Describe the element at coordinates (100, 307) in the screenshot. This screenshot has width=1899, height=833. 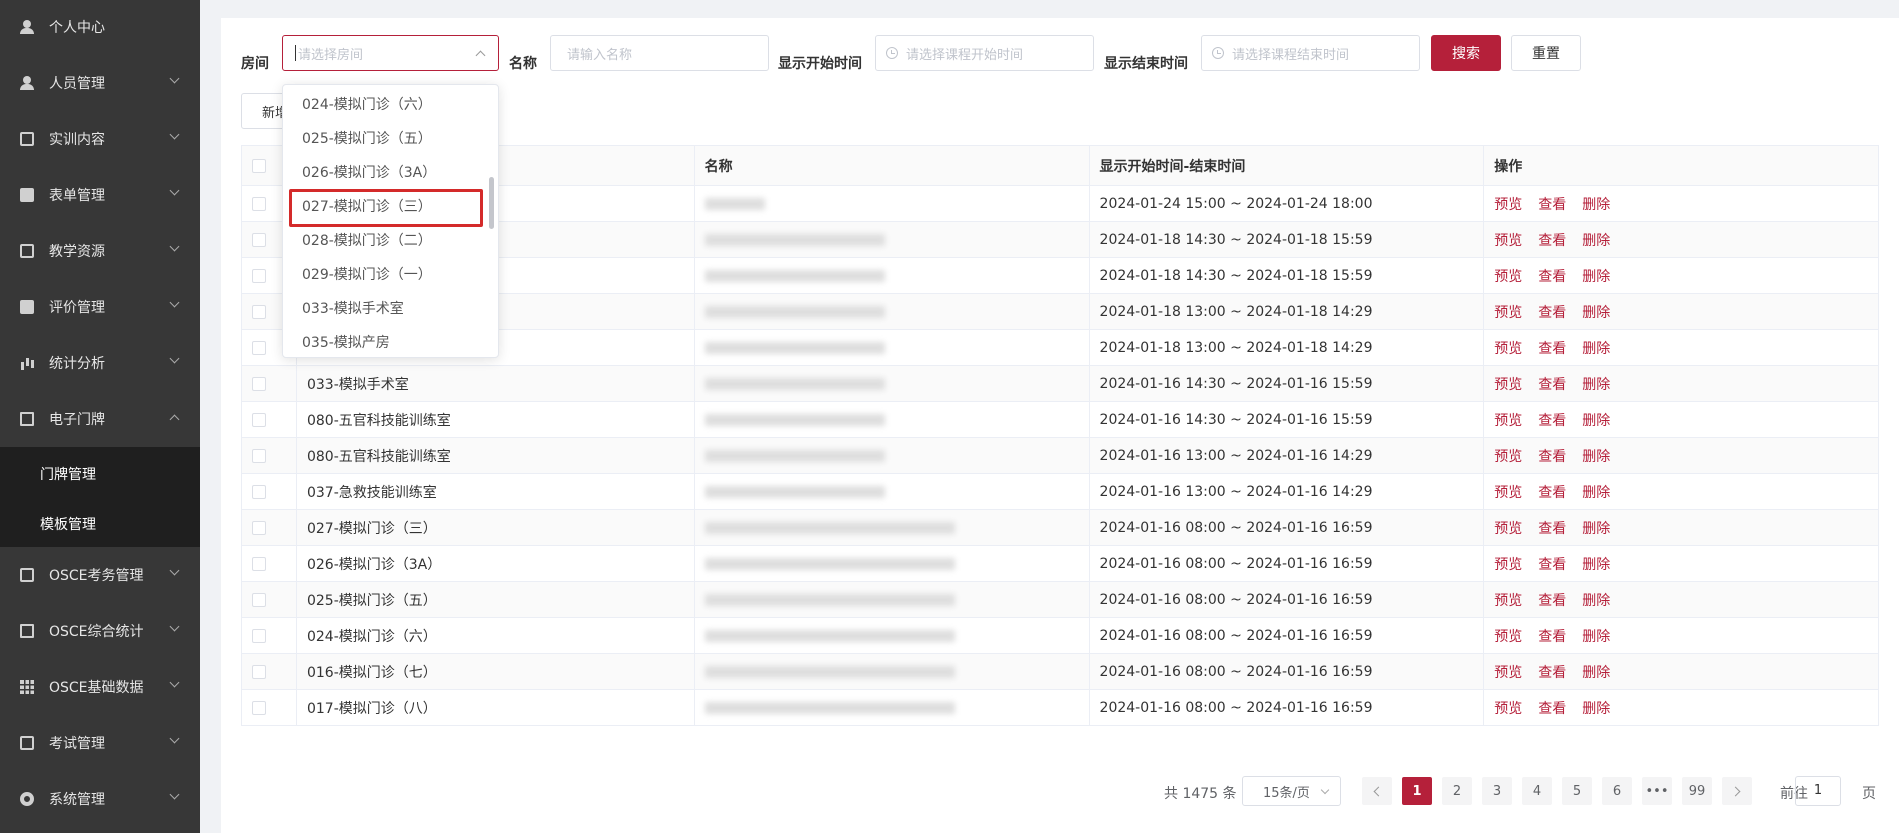
I see `sidebar-item-evaluation: 评价管理` at that location.